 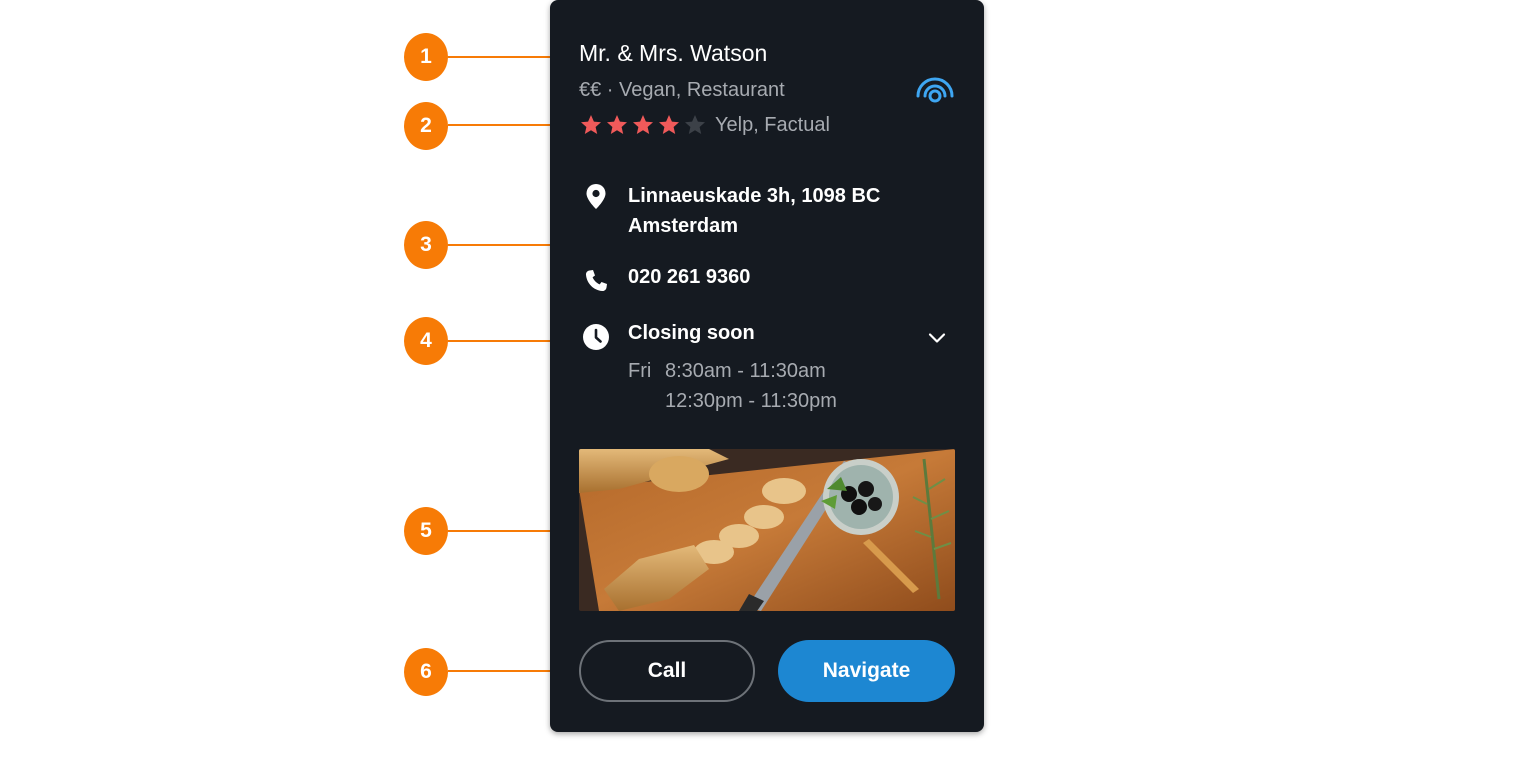 What do you see at coordinates (767, 530) in the screenshot?
I see `place-photo` at bounding box center [767, 530].